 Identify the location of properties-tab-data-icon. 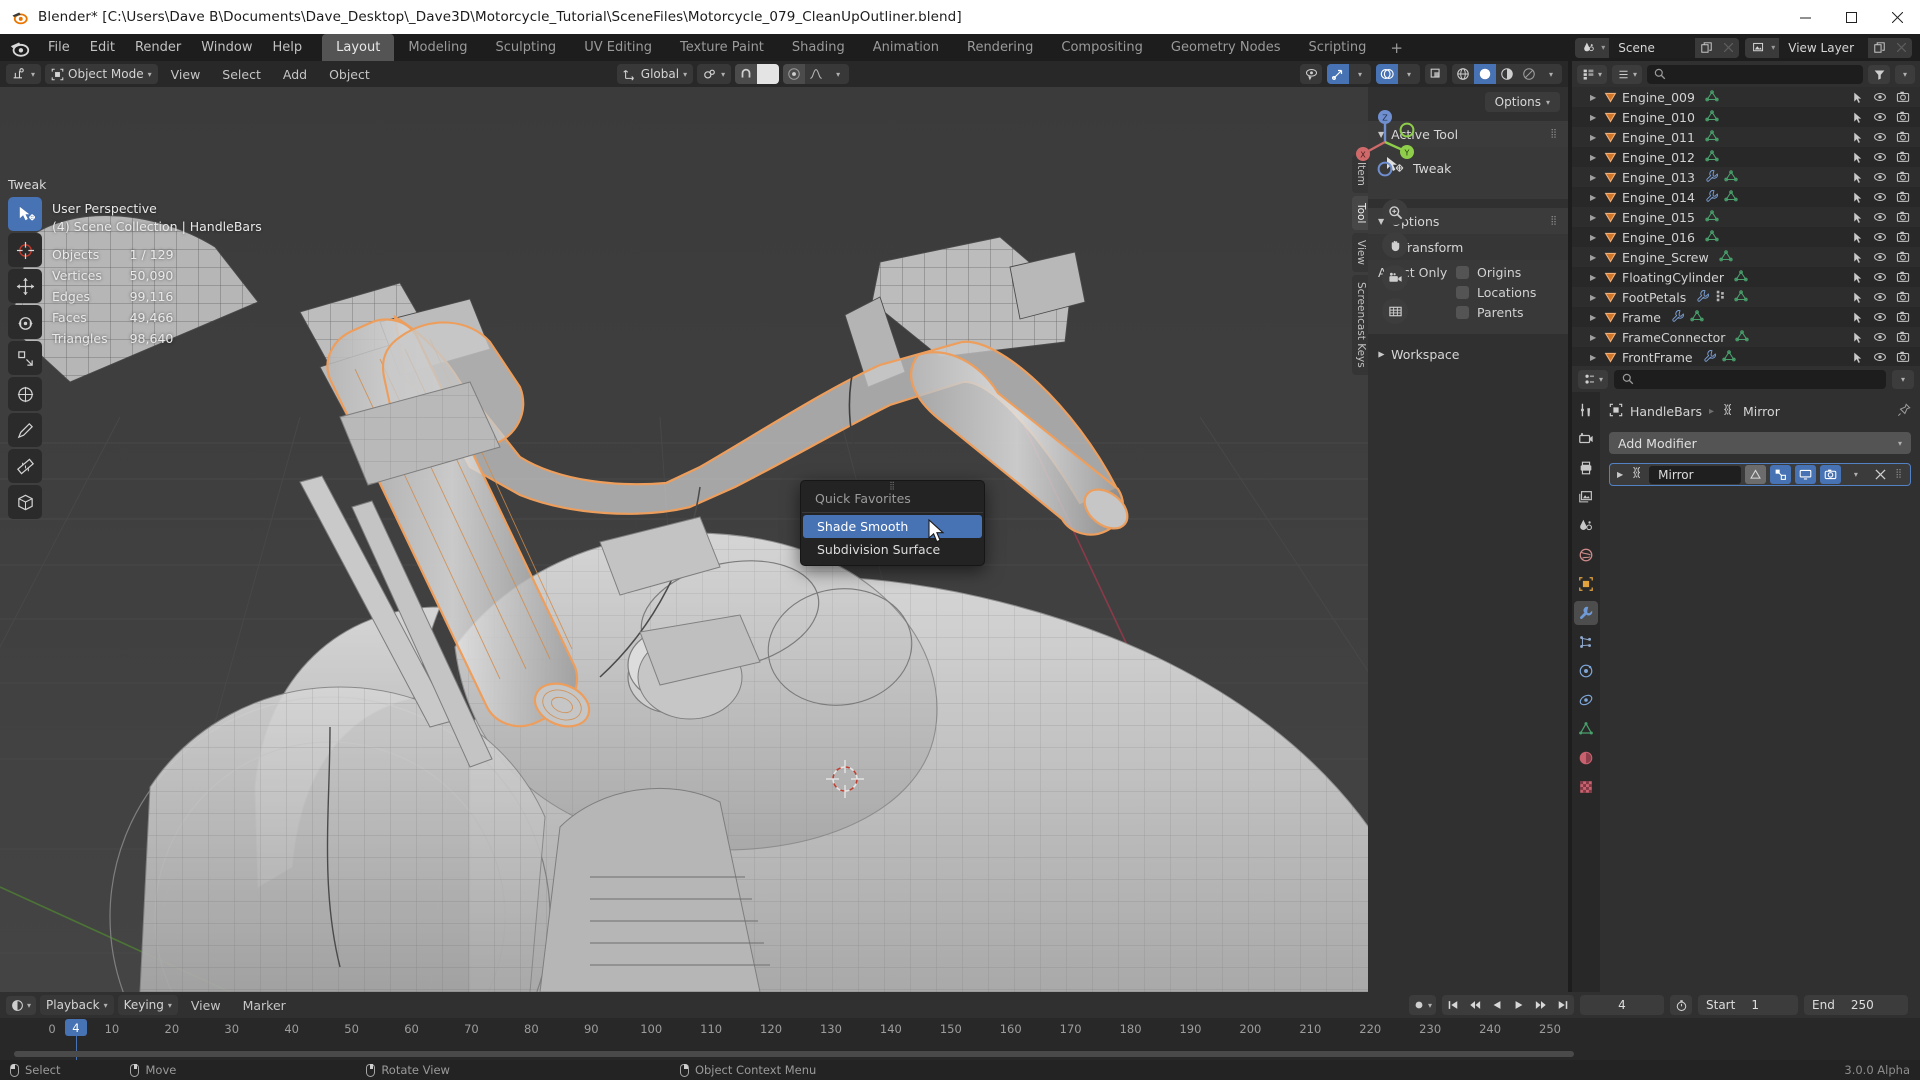
(1586, 729).